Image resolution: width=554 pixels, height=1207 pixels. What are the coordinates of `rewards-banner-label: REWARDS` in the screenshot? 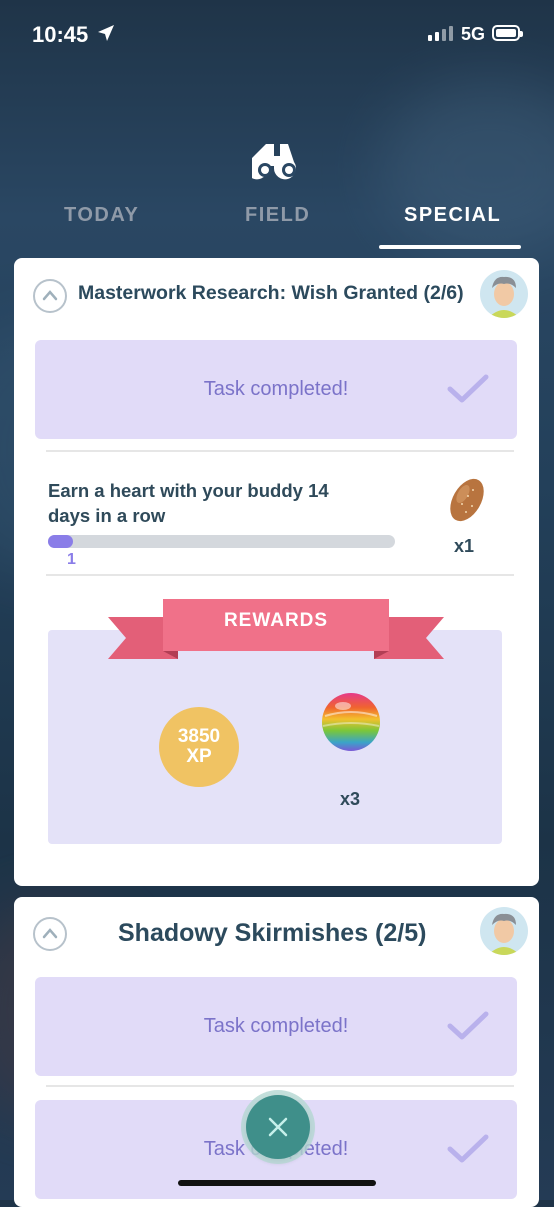 It's located at (276, 620).